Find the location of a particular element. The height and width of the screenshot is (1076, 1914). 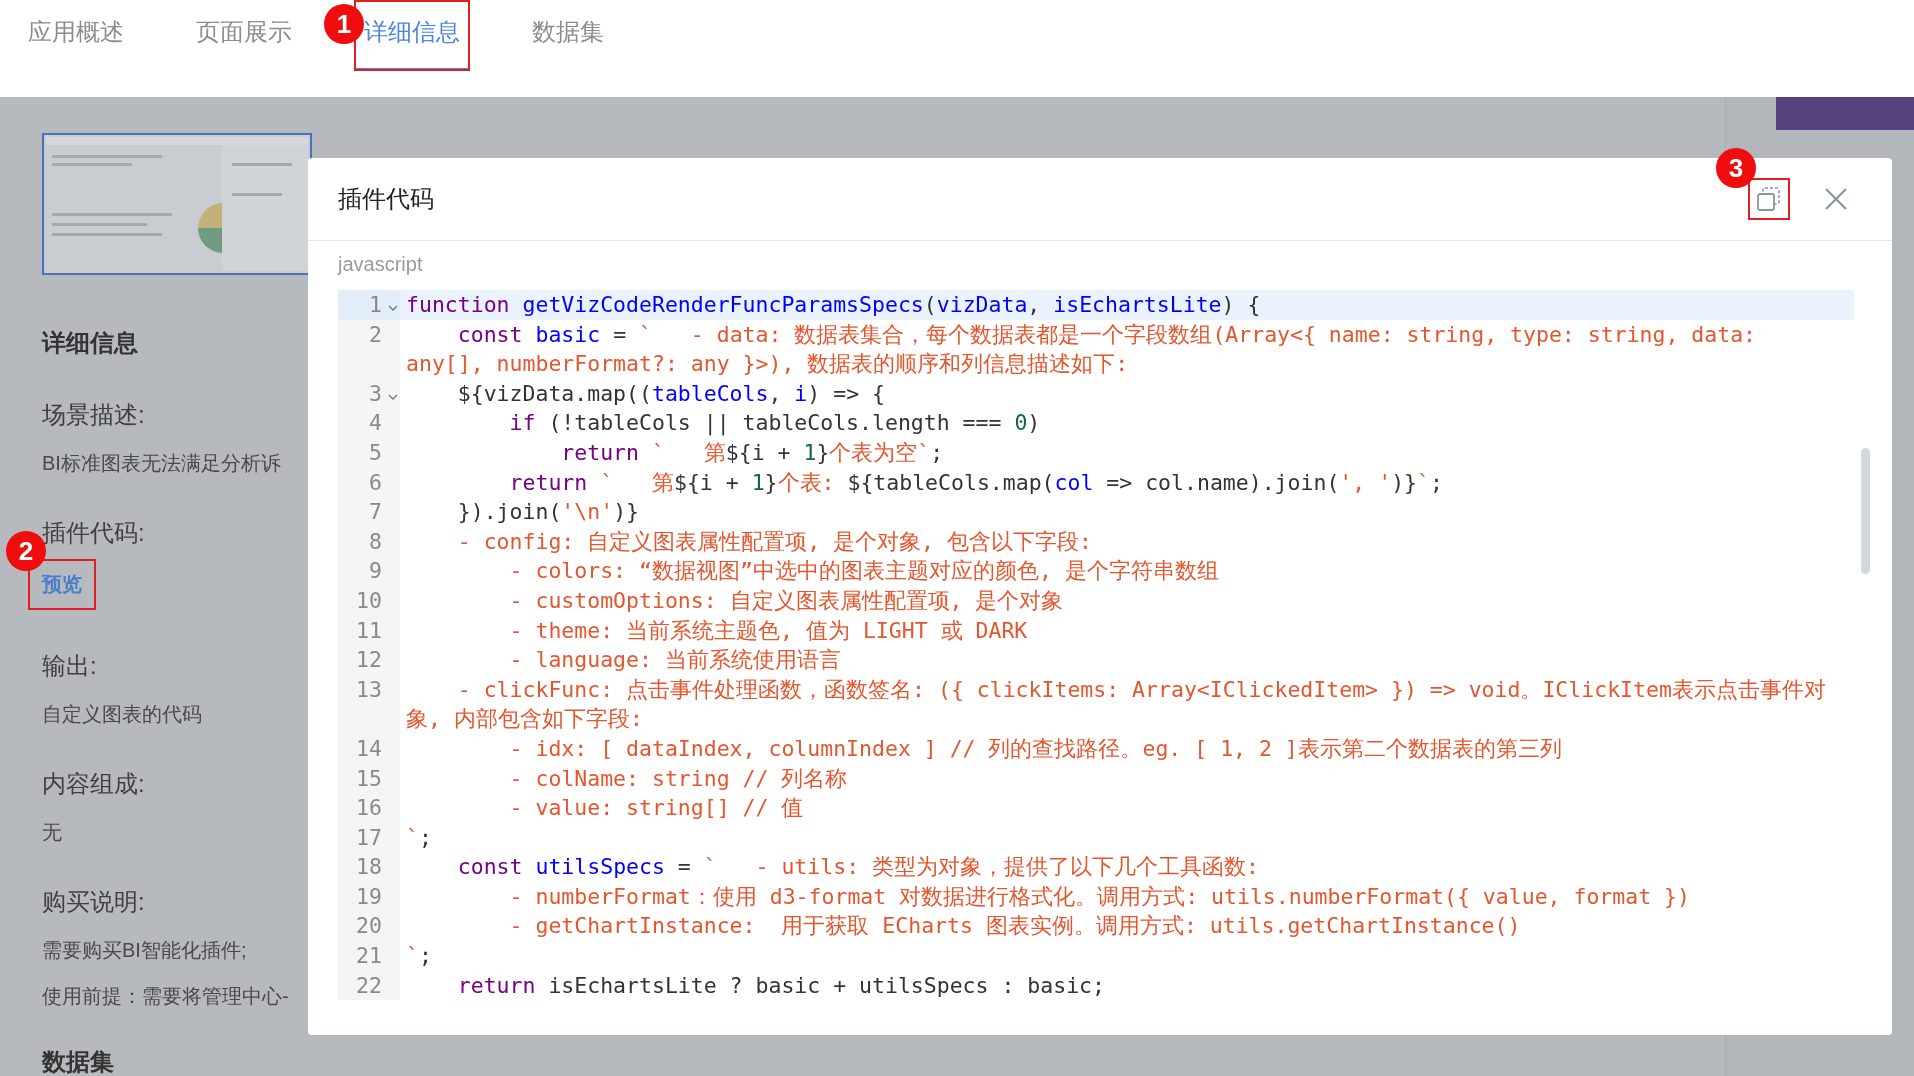

language-label: javascript is located at coordinates (381, 264).